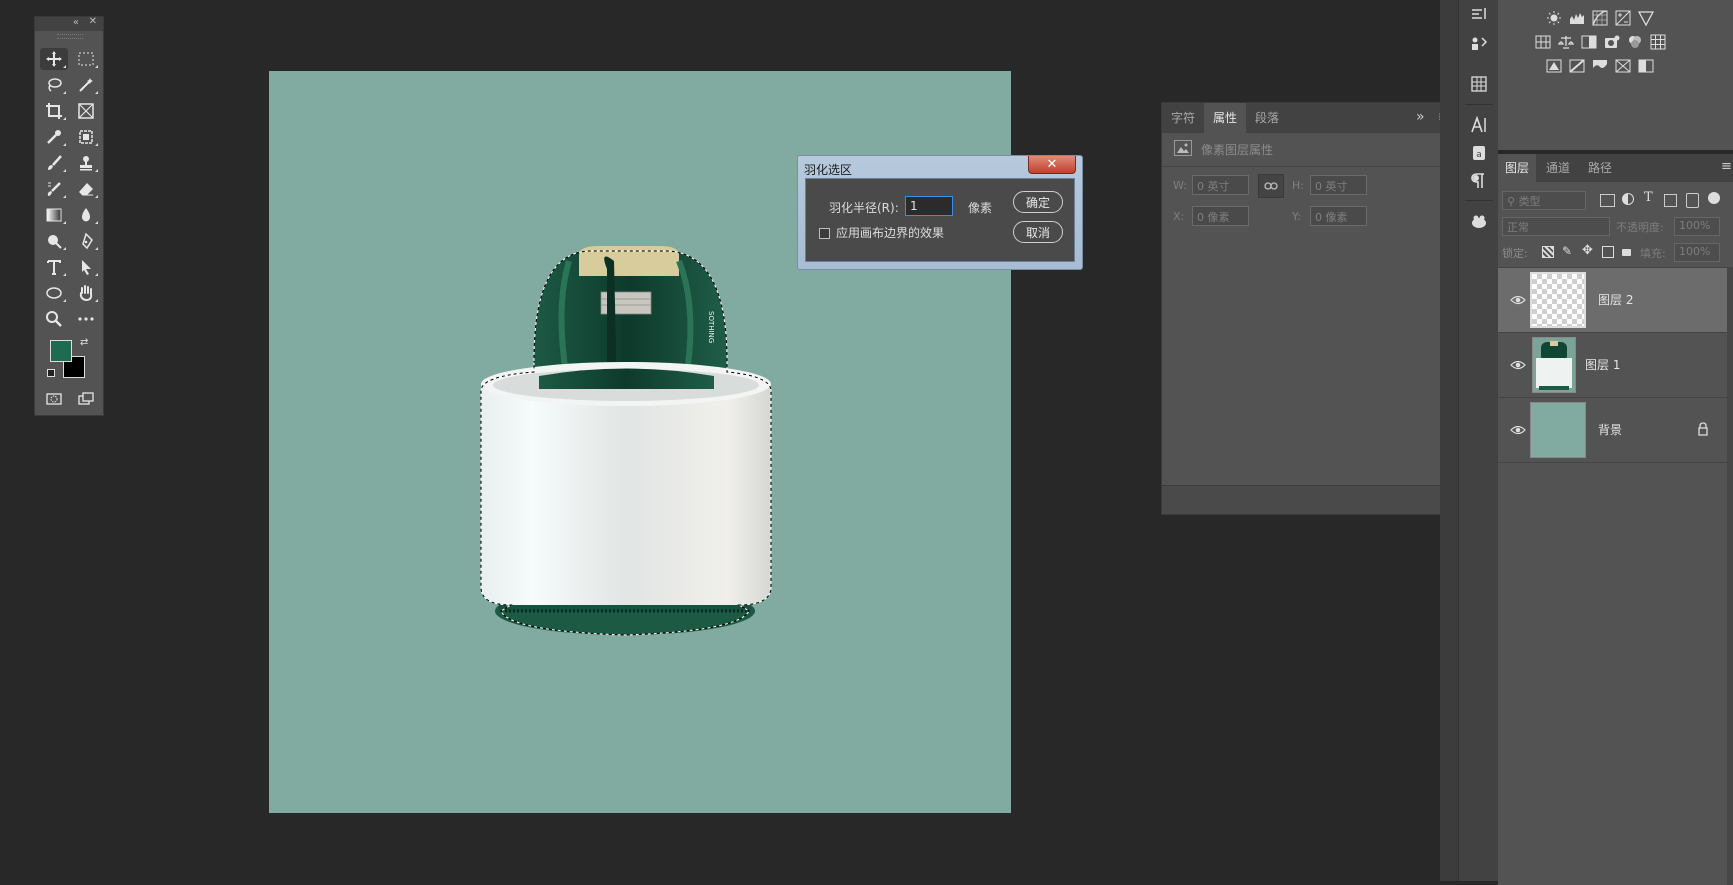 This screenshot has width=1733, height=885. I want to click on background-layer-name: 背景, so click(1610, 429).